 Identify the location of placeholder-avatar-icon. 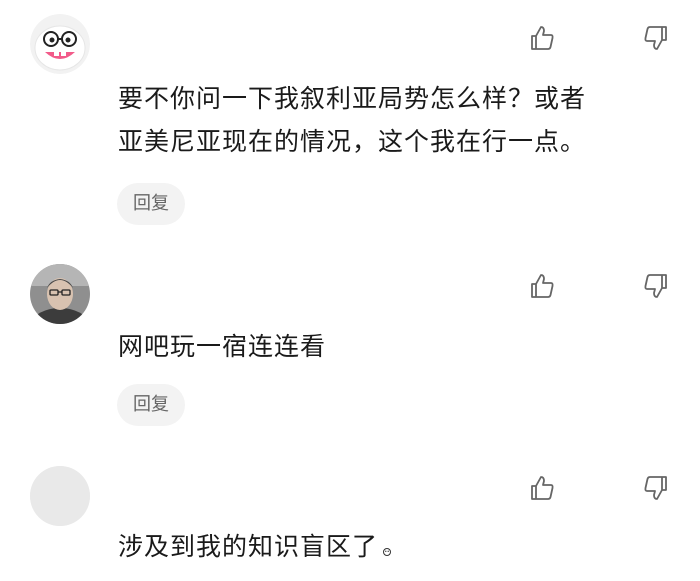
(60, 496).